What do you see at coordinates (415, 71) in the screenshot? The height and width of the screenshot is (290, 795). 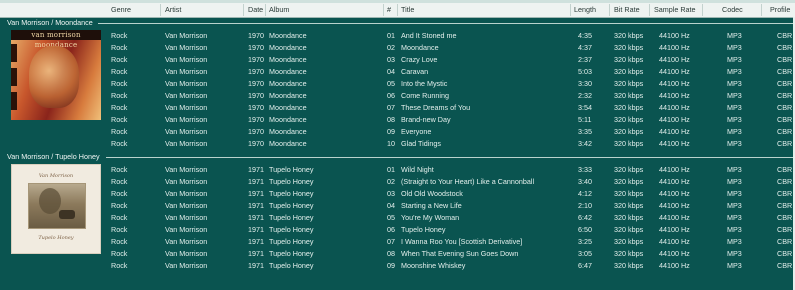 I see `track-title: Caravan` at bounding box center [415, 71].